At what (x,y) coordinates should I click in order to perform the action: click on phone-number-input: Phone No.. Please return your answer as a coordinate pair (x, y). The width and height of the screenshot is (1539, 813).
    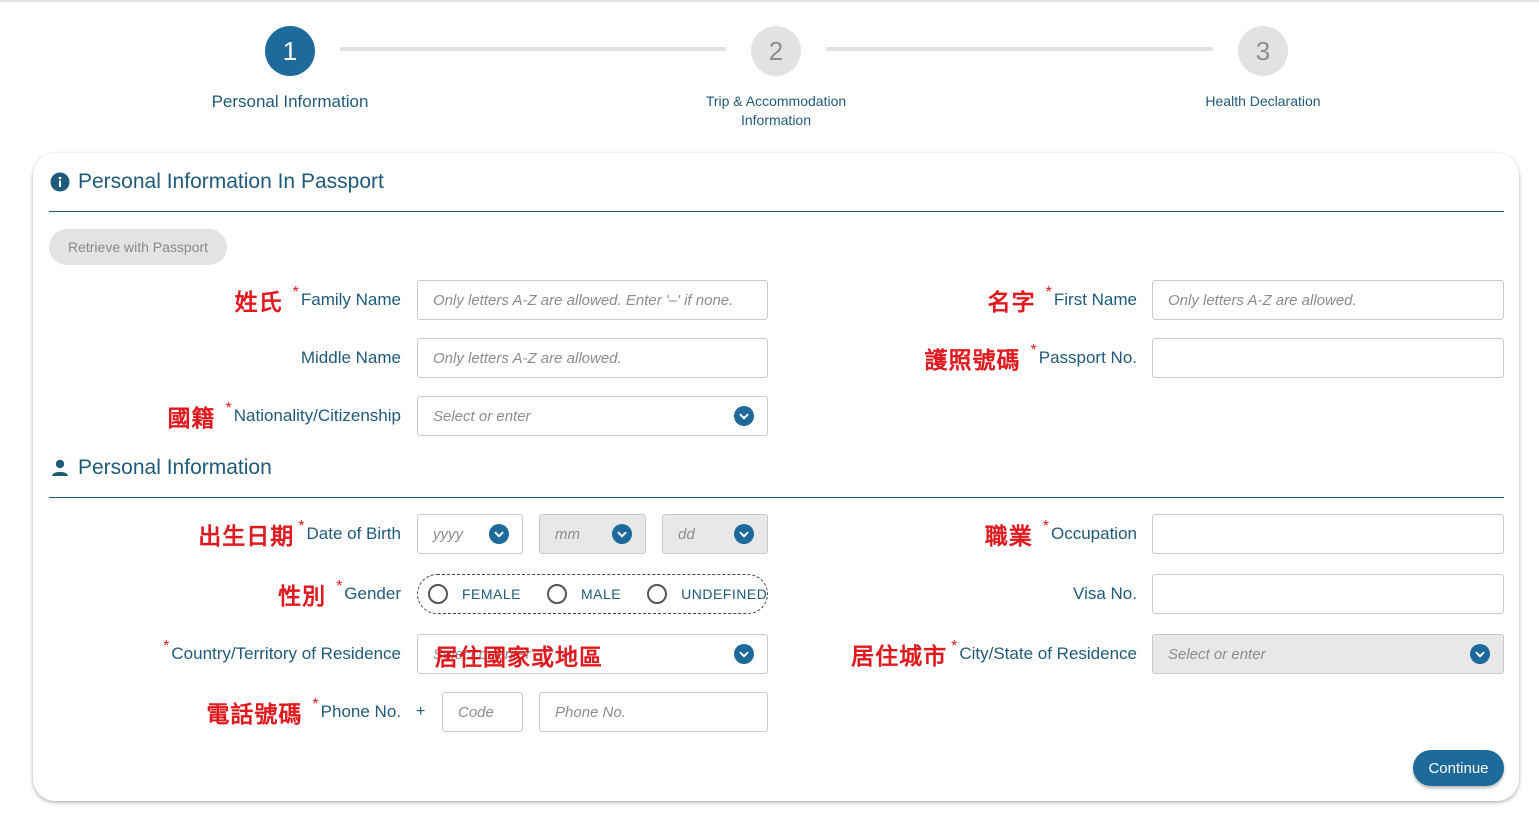
    Looking at the image, I should click on (653, 712).